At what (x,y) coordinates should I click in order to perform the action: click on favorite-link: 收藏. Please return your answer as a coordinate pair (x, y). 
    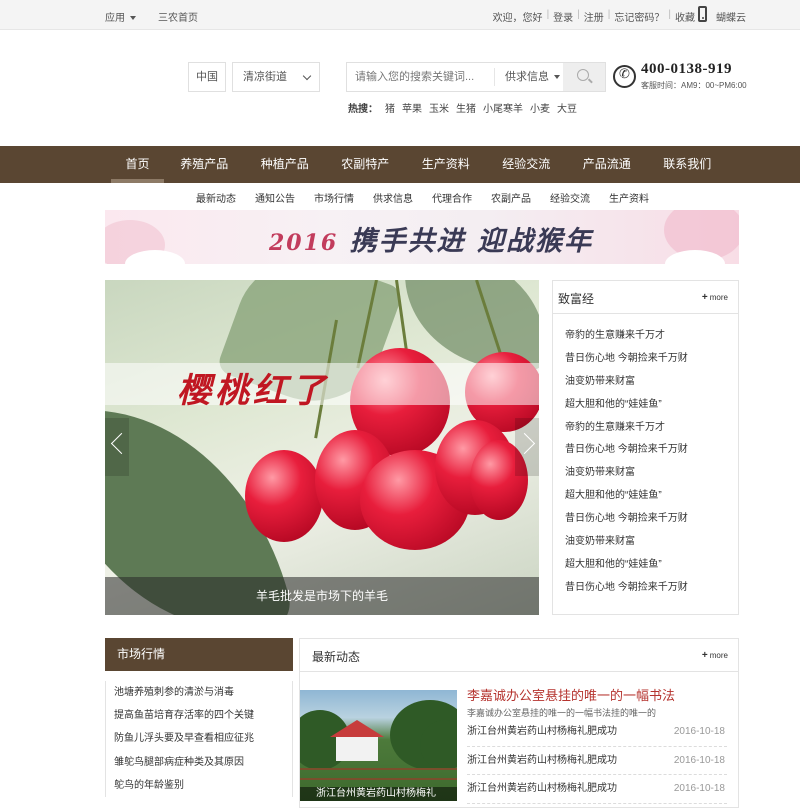
    Looking at the image, I should click on (685, 16).